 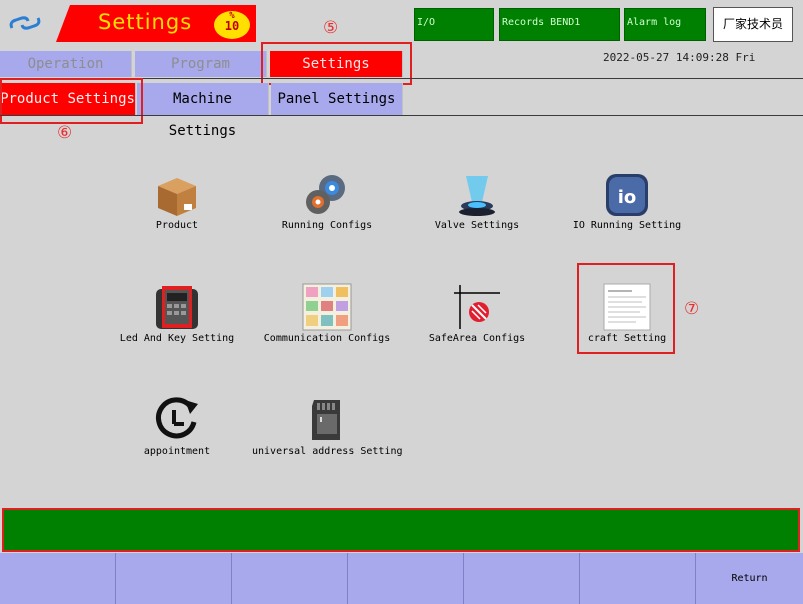 I want to click on communication-configs-item: Communication Configs, so click(x=327, y=313).